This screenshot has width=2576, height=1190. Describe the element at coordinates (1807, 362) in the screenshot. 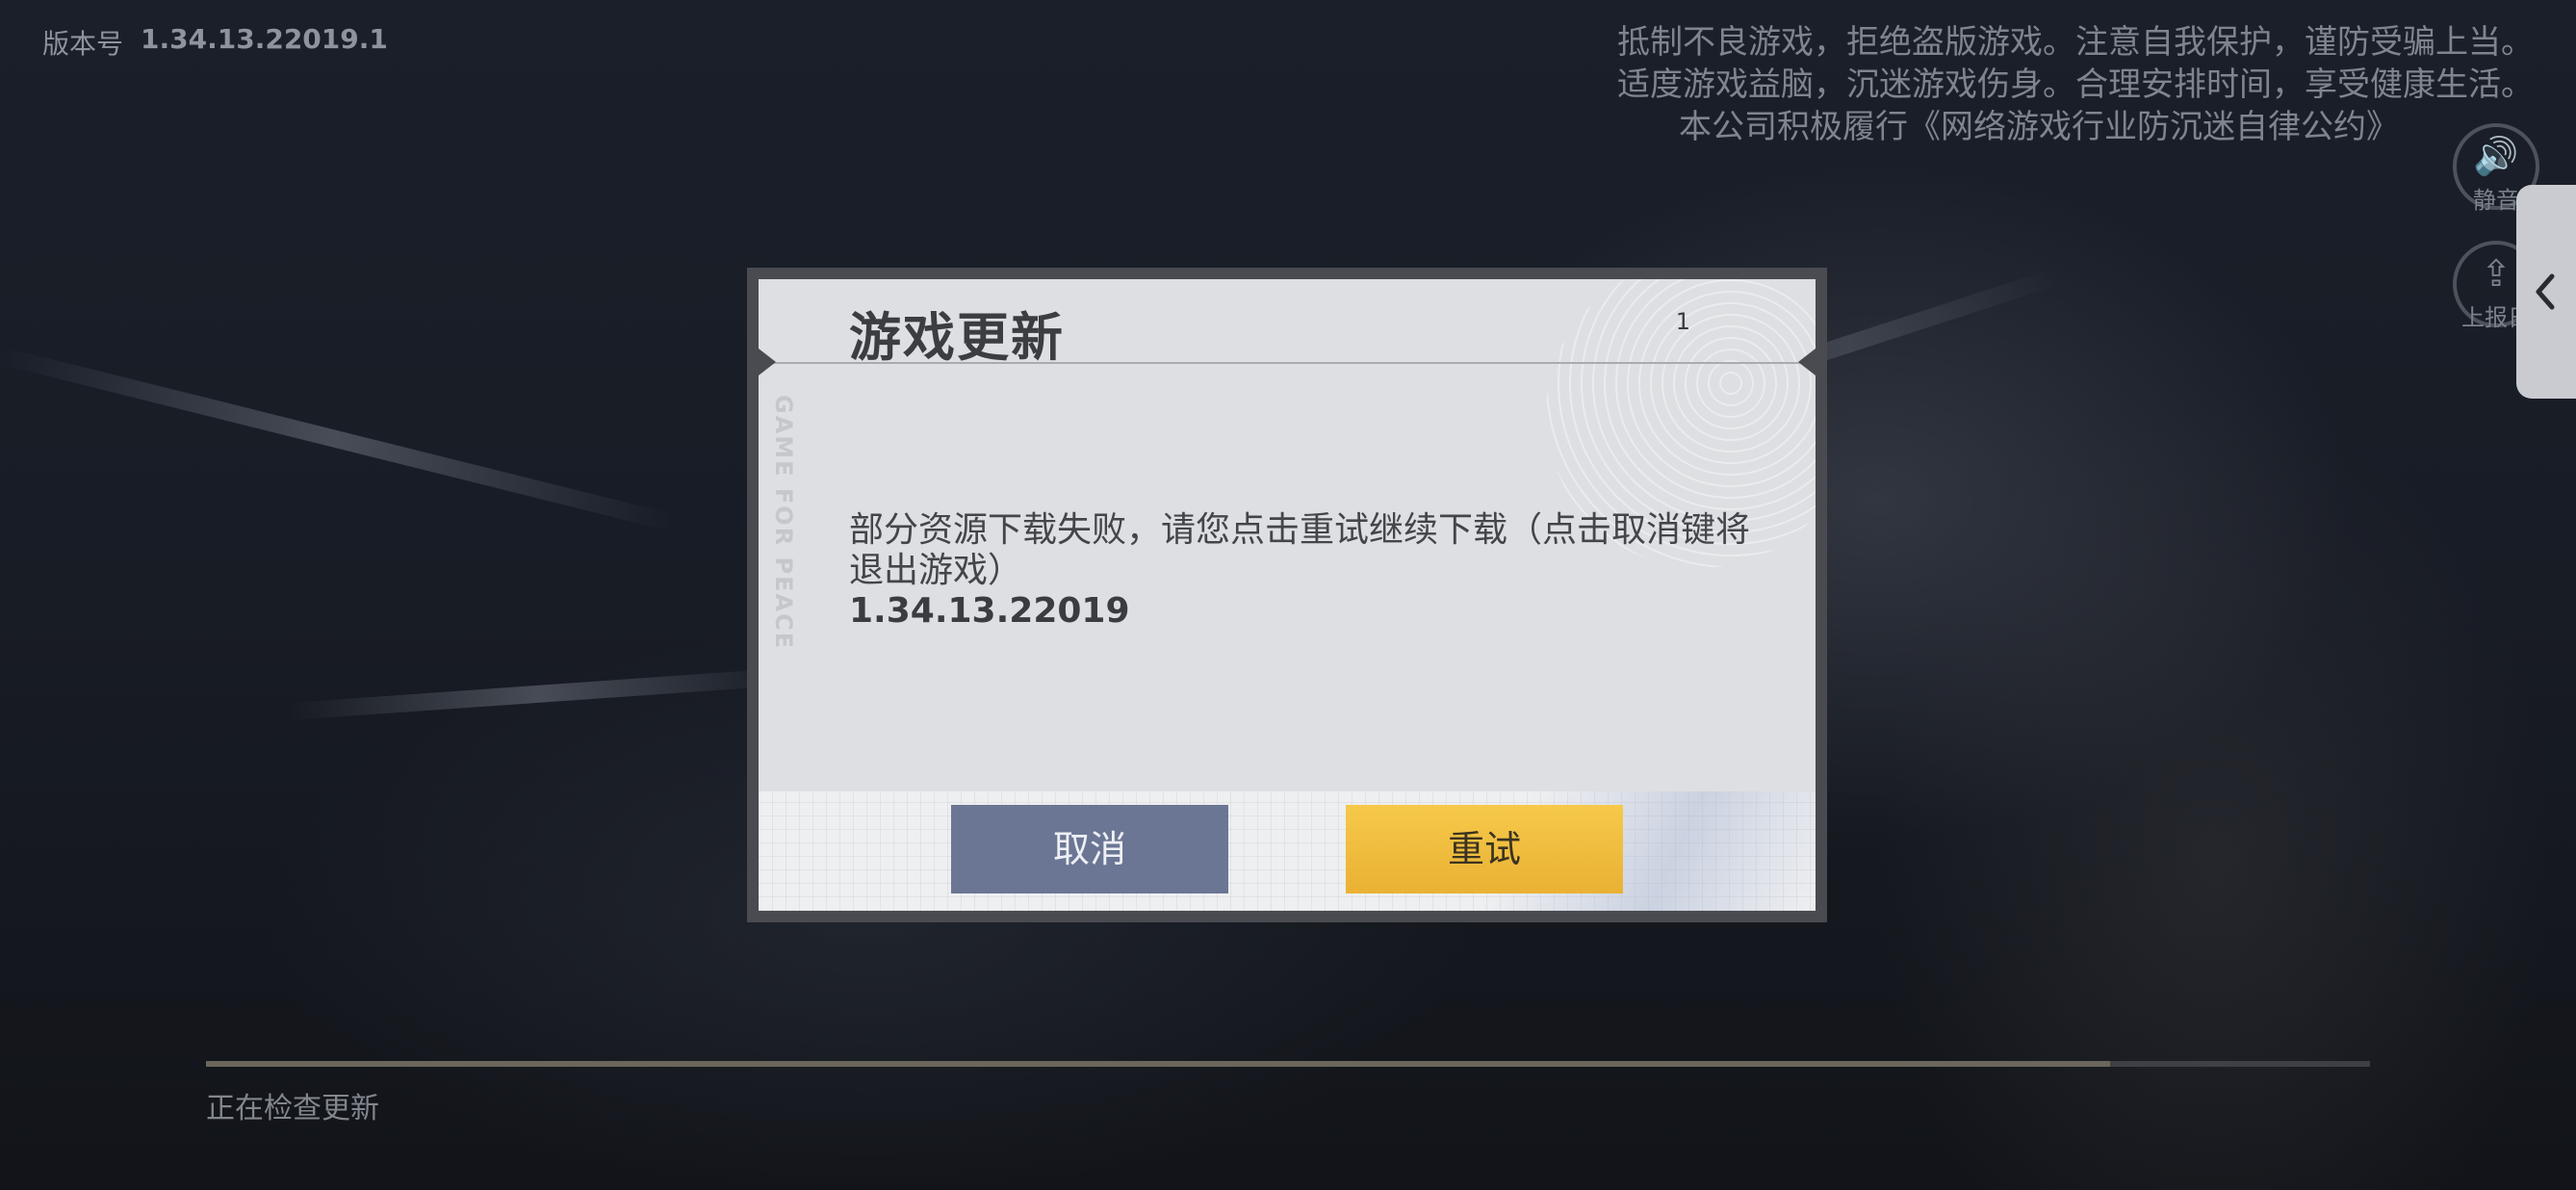

I see `header-notch-right` at that location.